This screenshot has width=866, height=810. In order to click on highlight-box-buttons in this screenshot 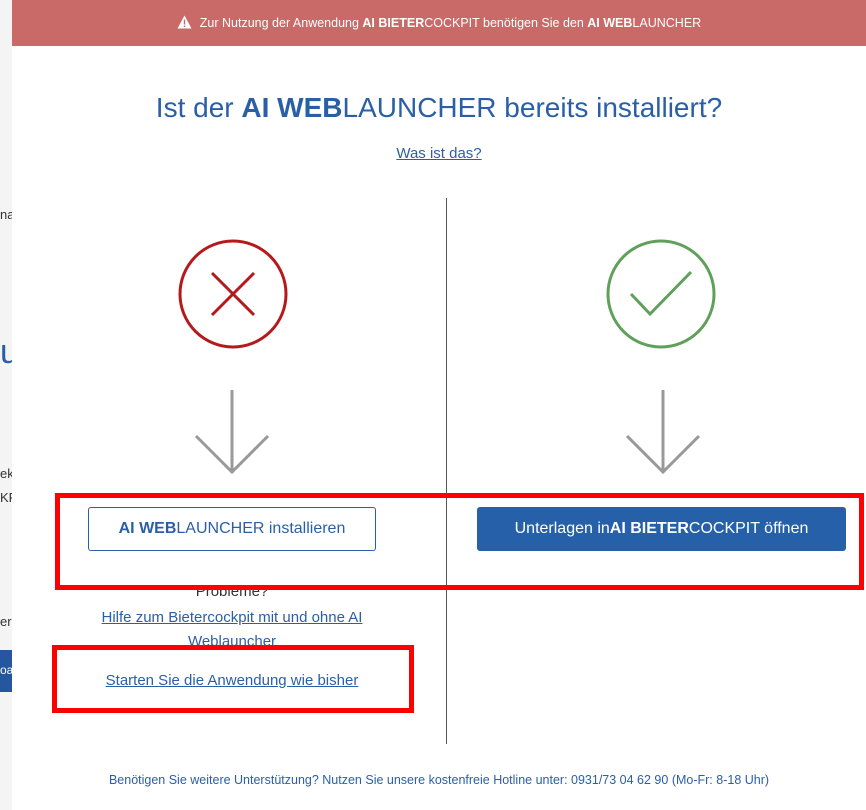, I will do `click(459, 541)`.